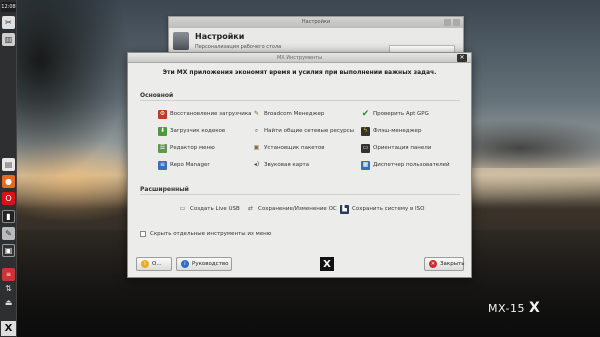 This screenshot has width=600, height=337. What do you see at coordinates (8, 198) in the screenshot?
I see `opera-icon: O` at bounding box center [8, 198].